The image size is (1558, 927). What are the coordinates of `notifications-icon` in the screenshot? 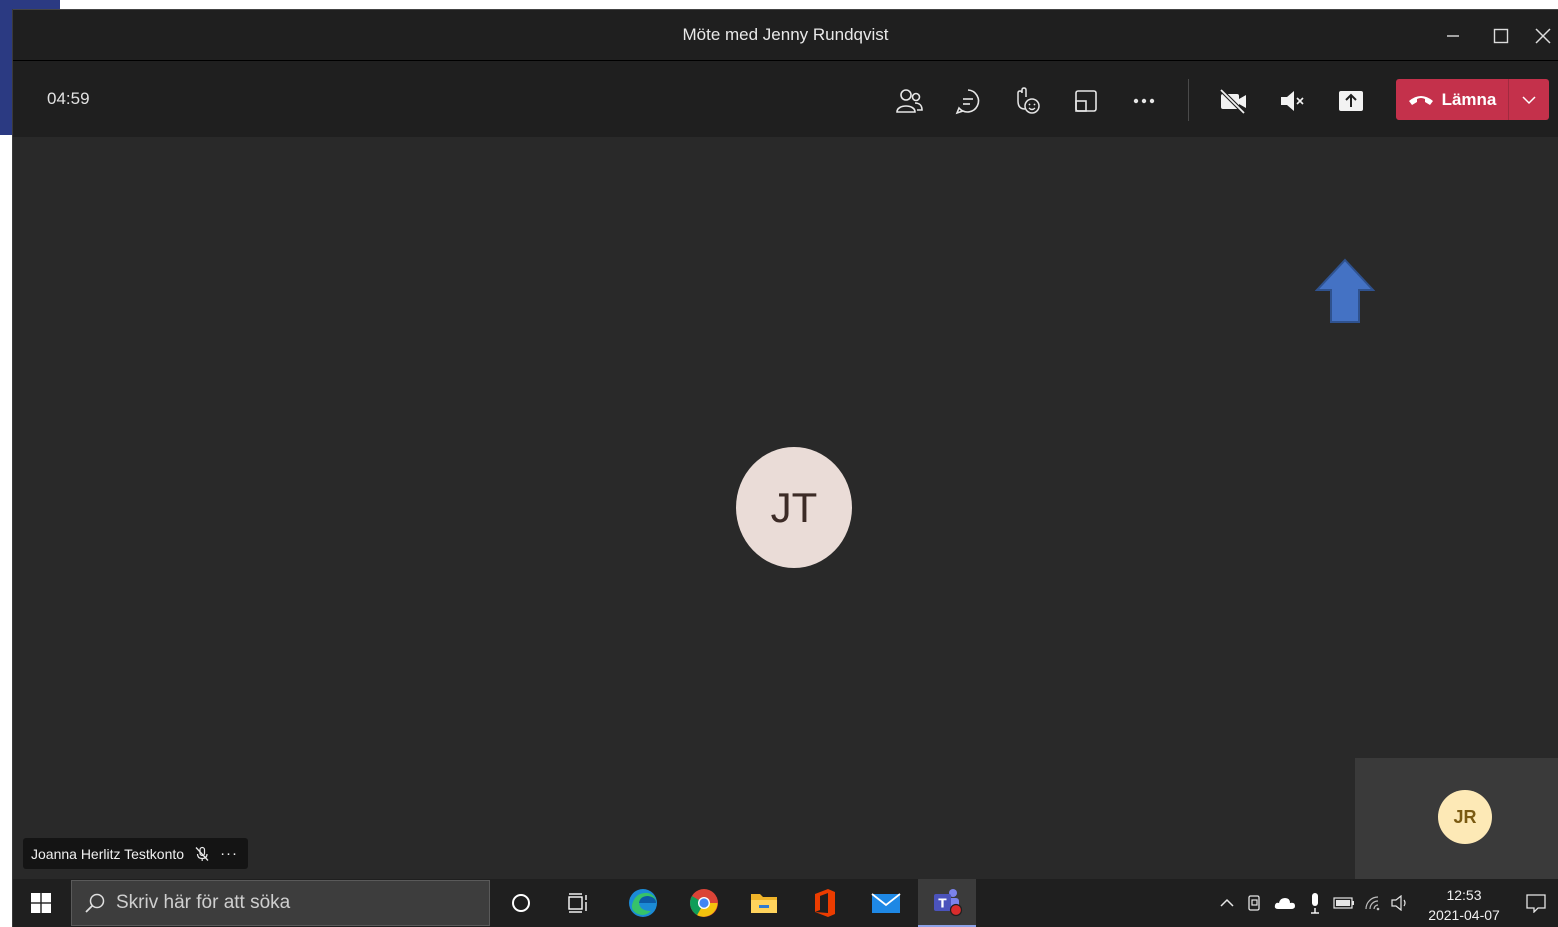 It's located at (1536, 903).